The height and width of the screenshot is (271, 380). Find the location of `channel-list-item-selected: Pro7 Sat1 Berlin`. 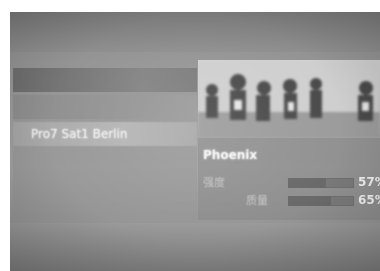

channel-list-item-selected: Pro7 Sat1 Berlin is located at coordinates (105, 134).